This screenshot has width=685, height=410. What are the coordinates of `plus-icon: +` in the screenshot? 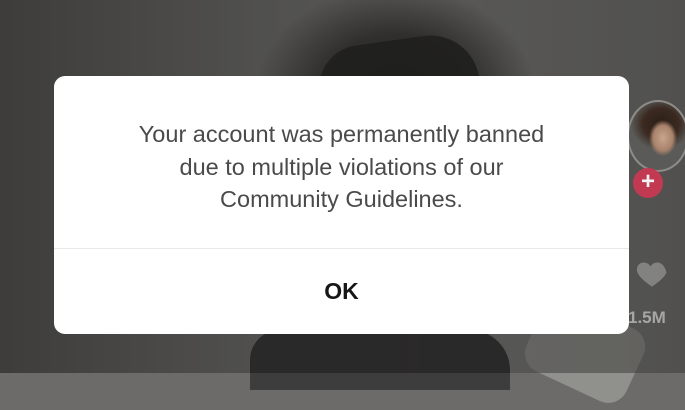 It's located at (648, 183).